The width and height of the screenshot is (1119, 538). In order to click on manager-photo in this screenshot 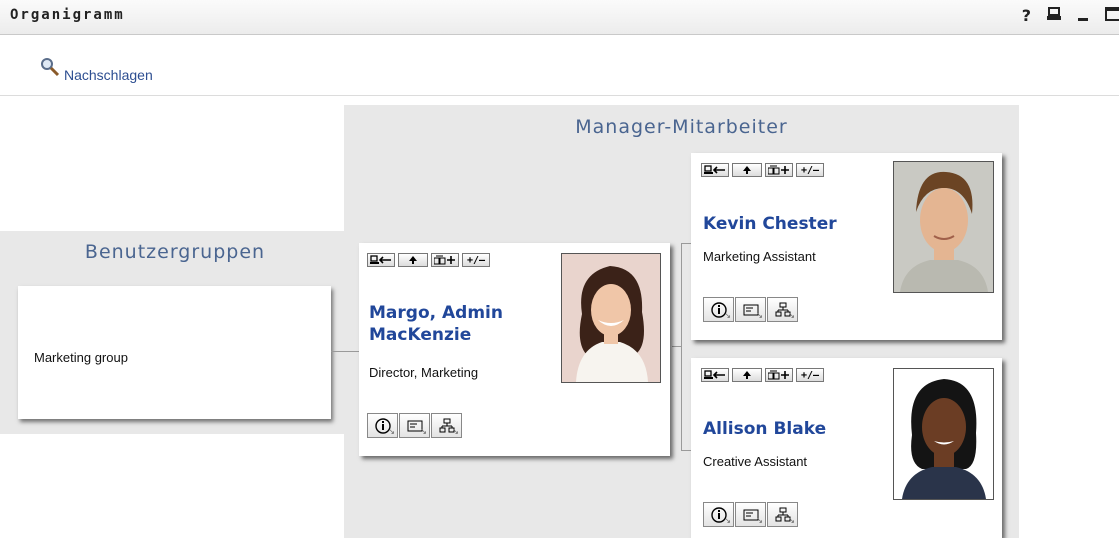, I will do `click(611, 318)`.